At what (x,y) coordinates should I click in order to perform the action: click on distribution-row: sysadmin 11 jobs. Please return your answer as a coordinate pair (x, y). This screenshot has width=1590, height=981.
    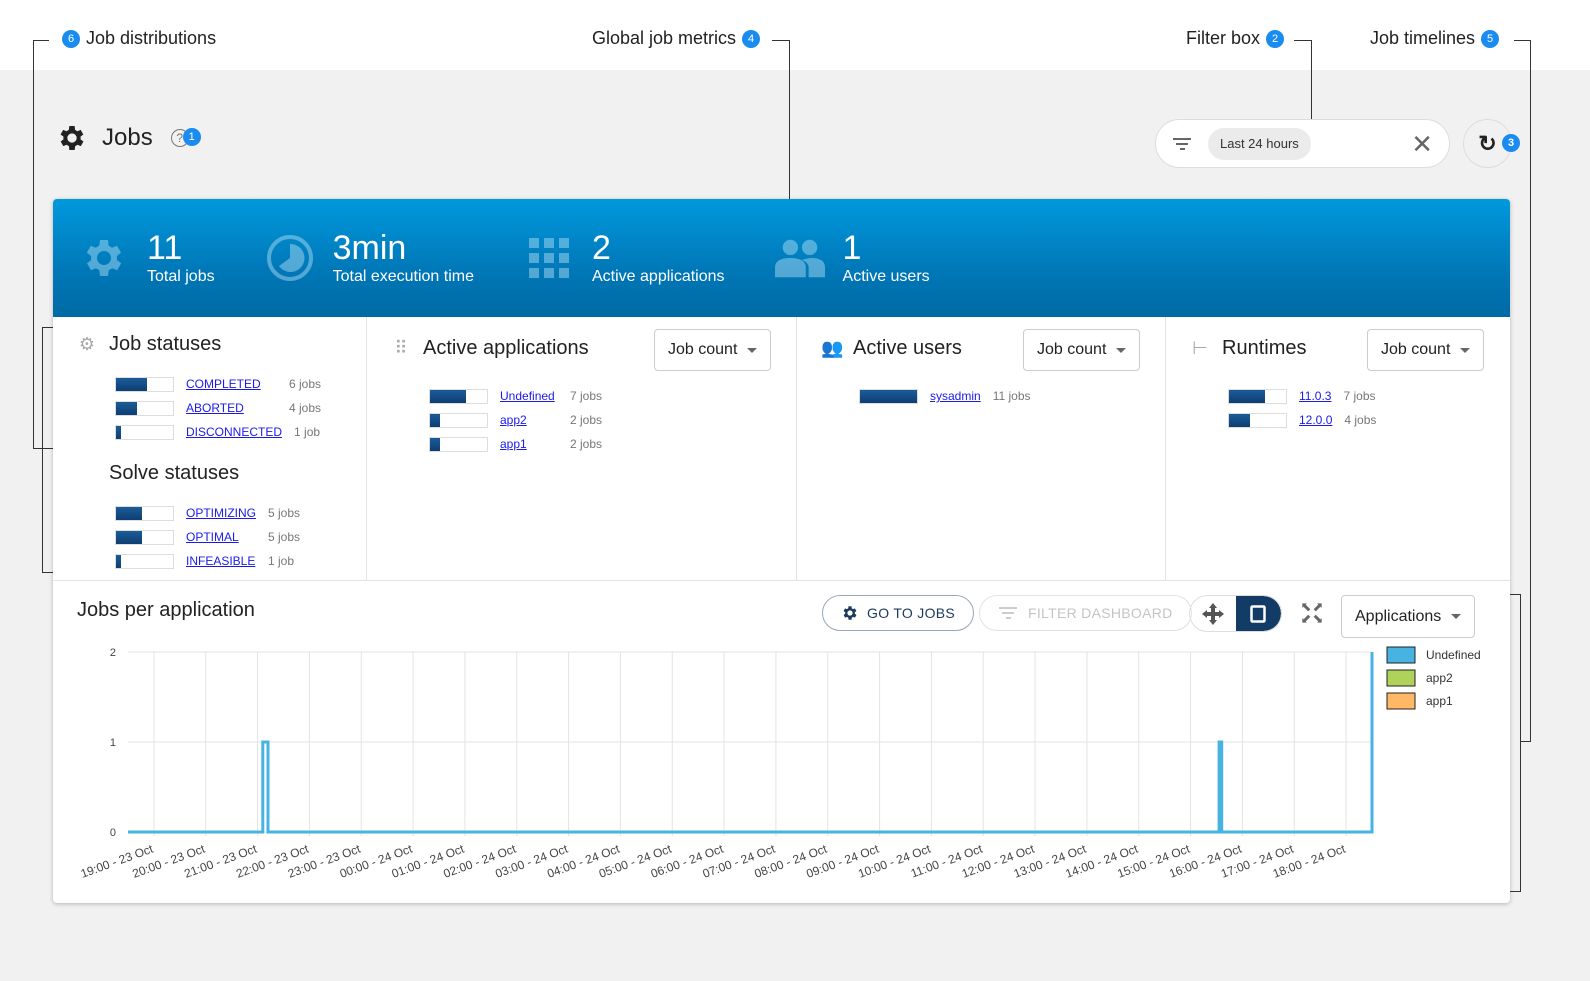
    Looking at the image, I should click on (1000, 396).